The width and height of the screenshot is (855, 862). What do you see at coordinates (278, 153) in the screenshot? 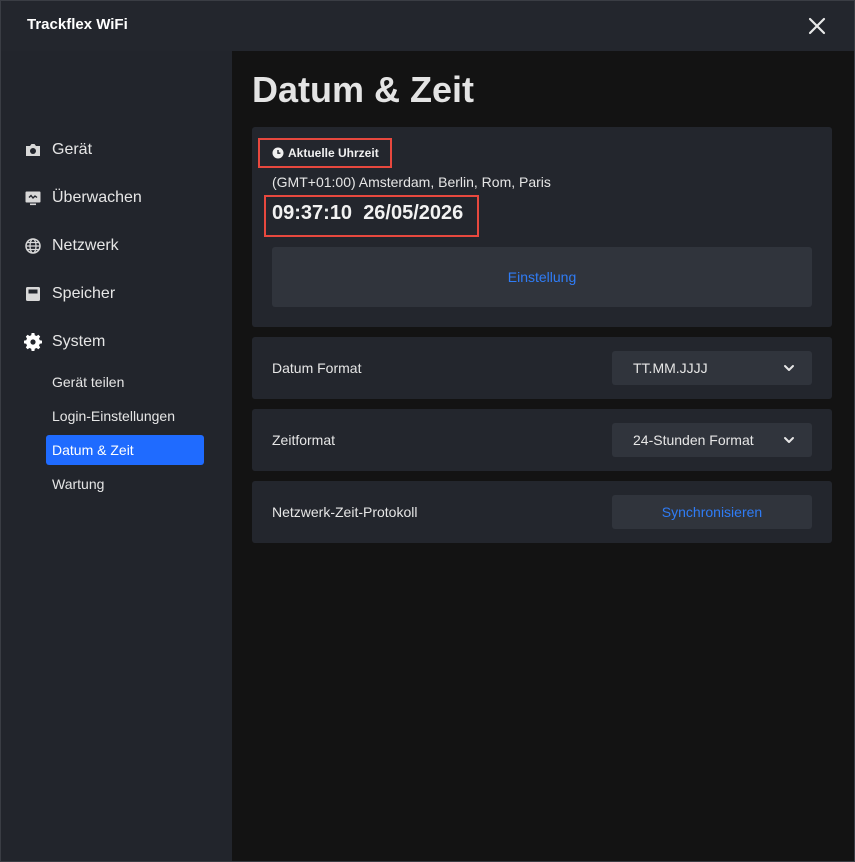
I see `clock-icon` at bounding box center [278, 153].